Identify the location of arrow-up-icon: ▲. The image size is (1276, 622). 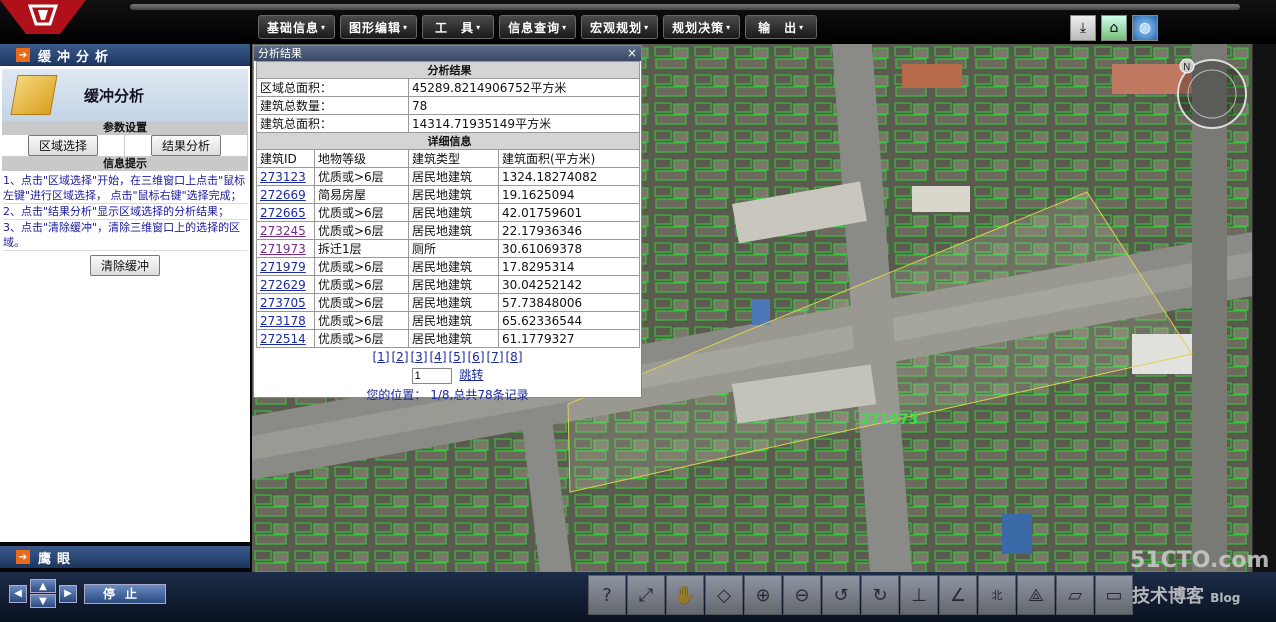
(43, 586).